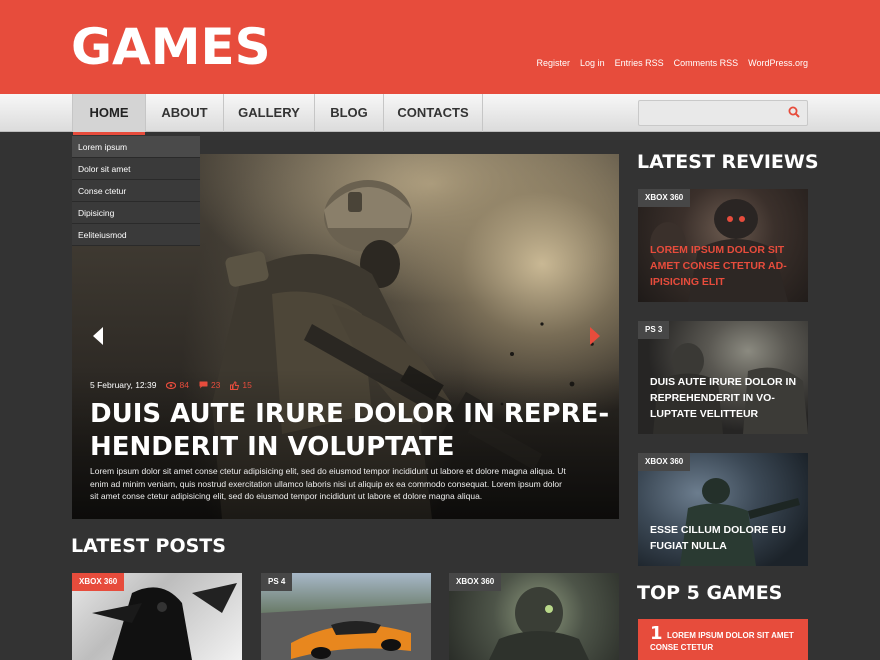 The width and height of the screenshot is (880, 660). Describe the element at coordinates (346, 616) in the screenshot. I see `post-card: PS 4` at that location.